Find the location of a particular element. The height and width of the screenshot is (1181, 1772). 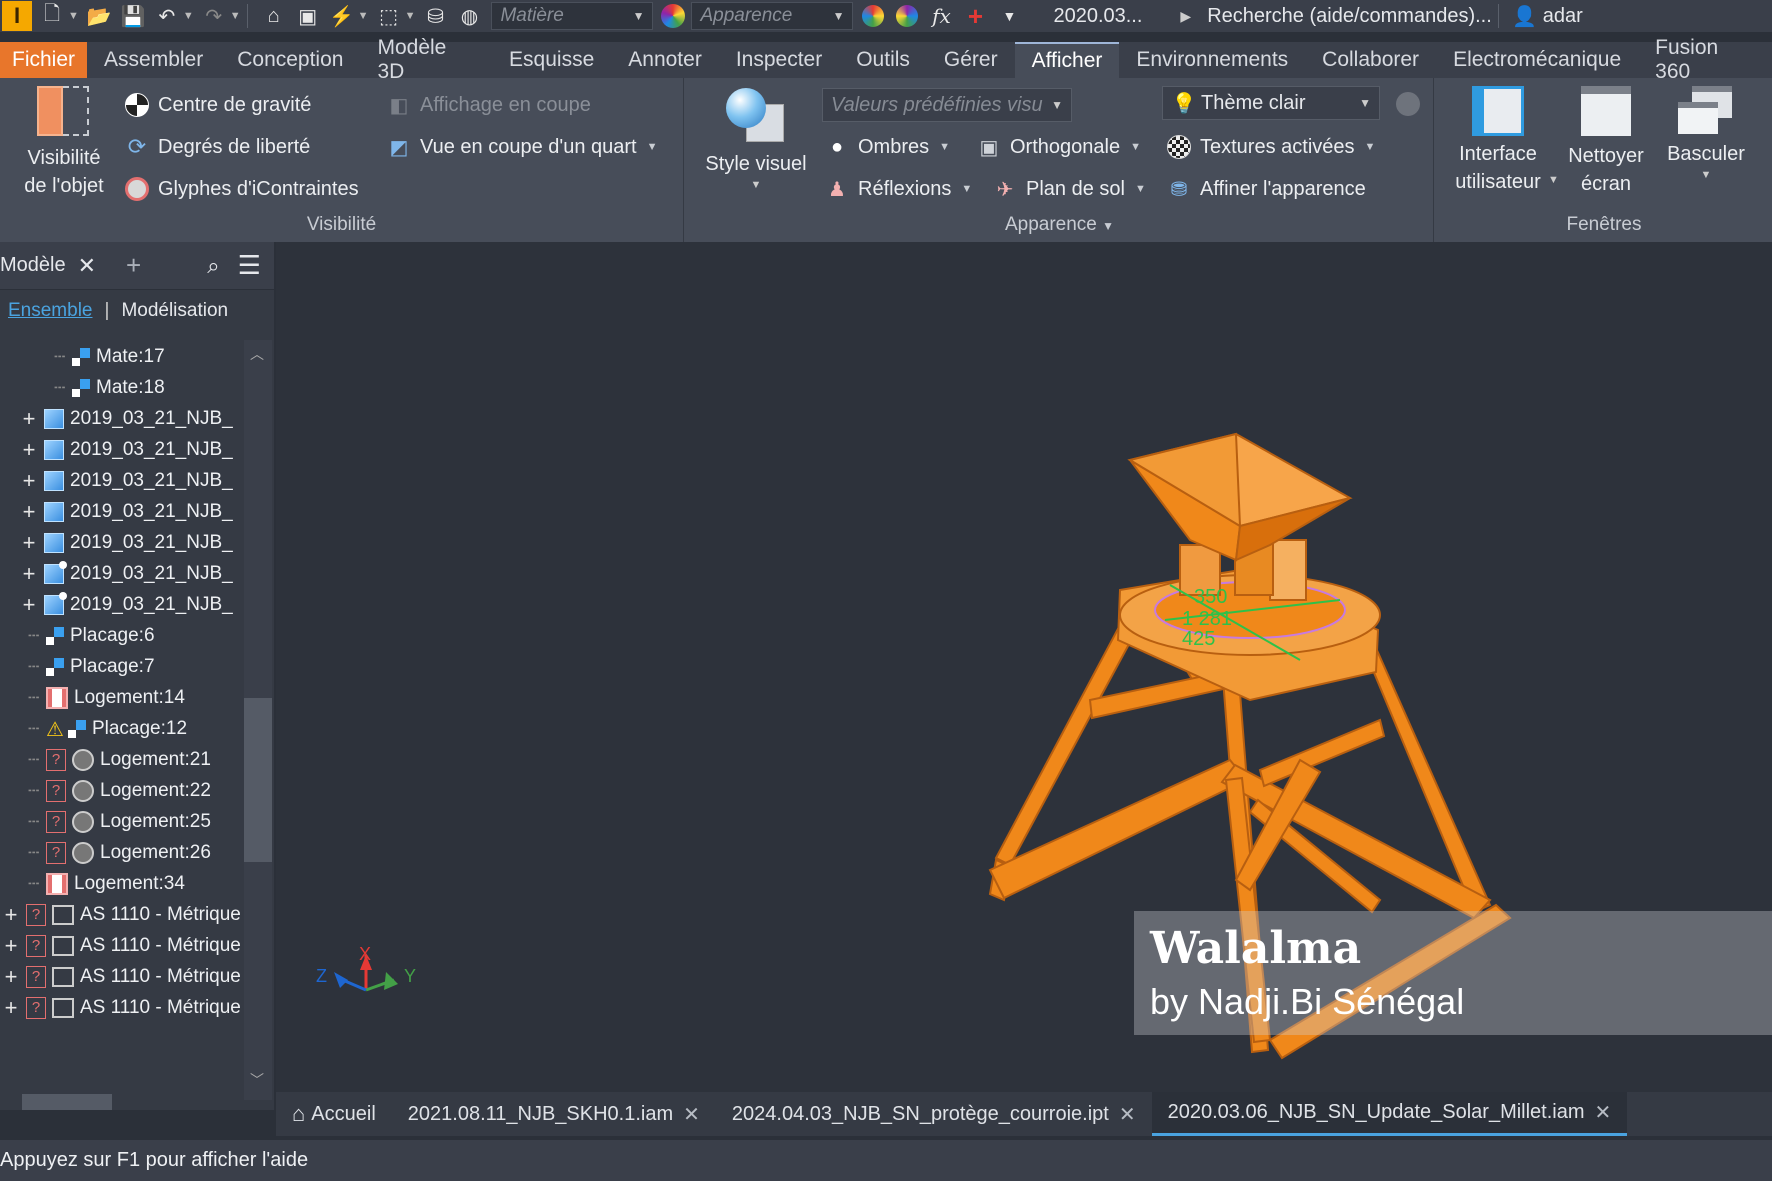

tree-item: ┄ Placage:7 is located at coordinates (77, 667).